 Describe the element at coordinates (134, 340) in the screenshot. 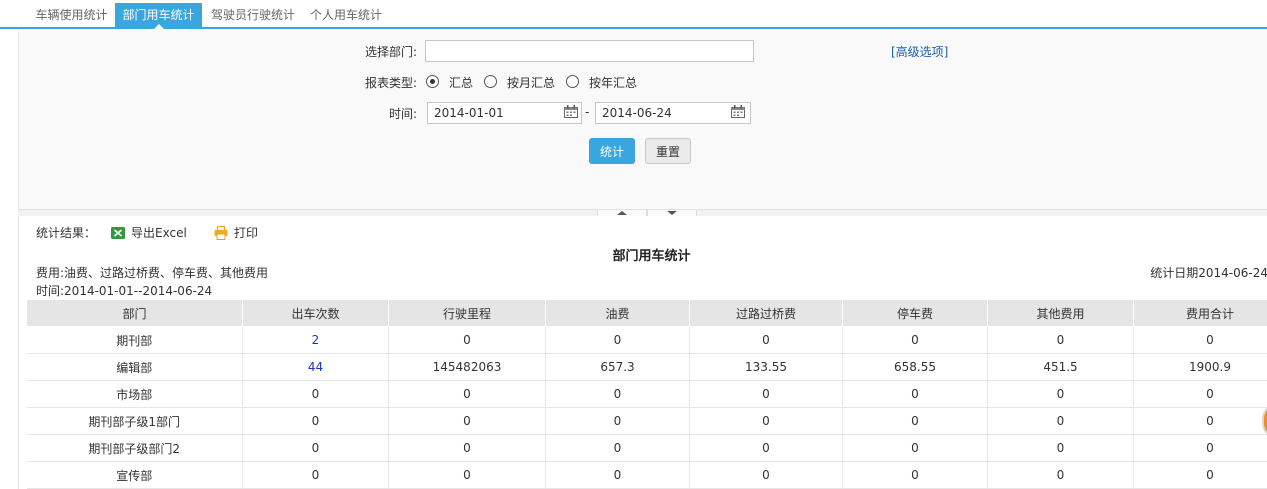

I see `department-cell: 期刊部` at that location.